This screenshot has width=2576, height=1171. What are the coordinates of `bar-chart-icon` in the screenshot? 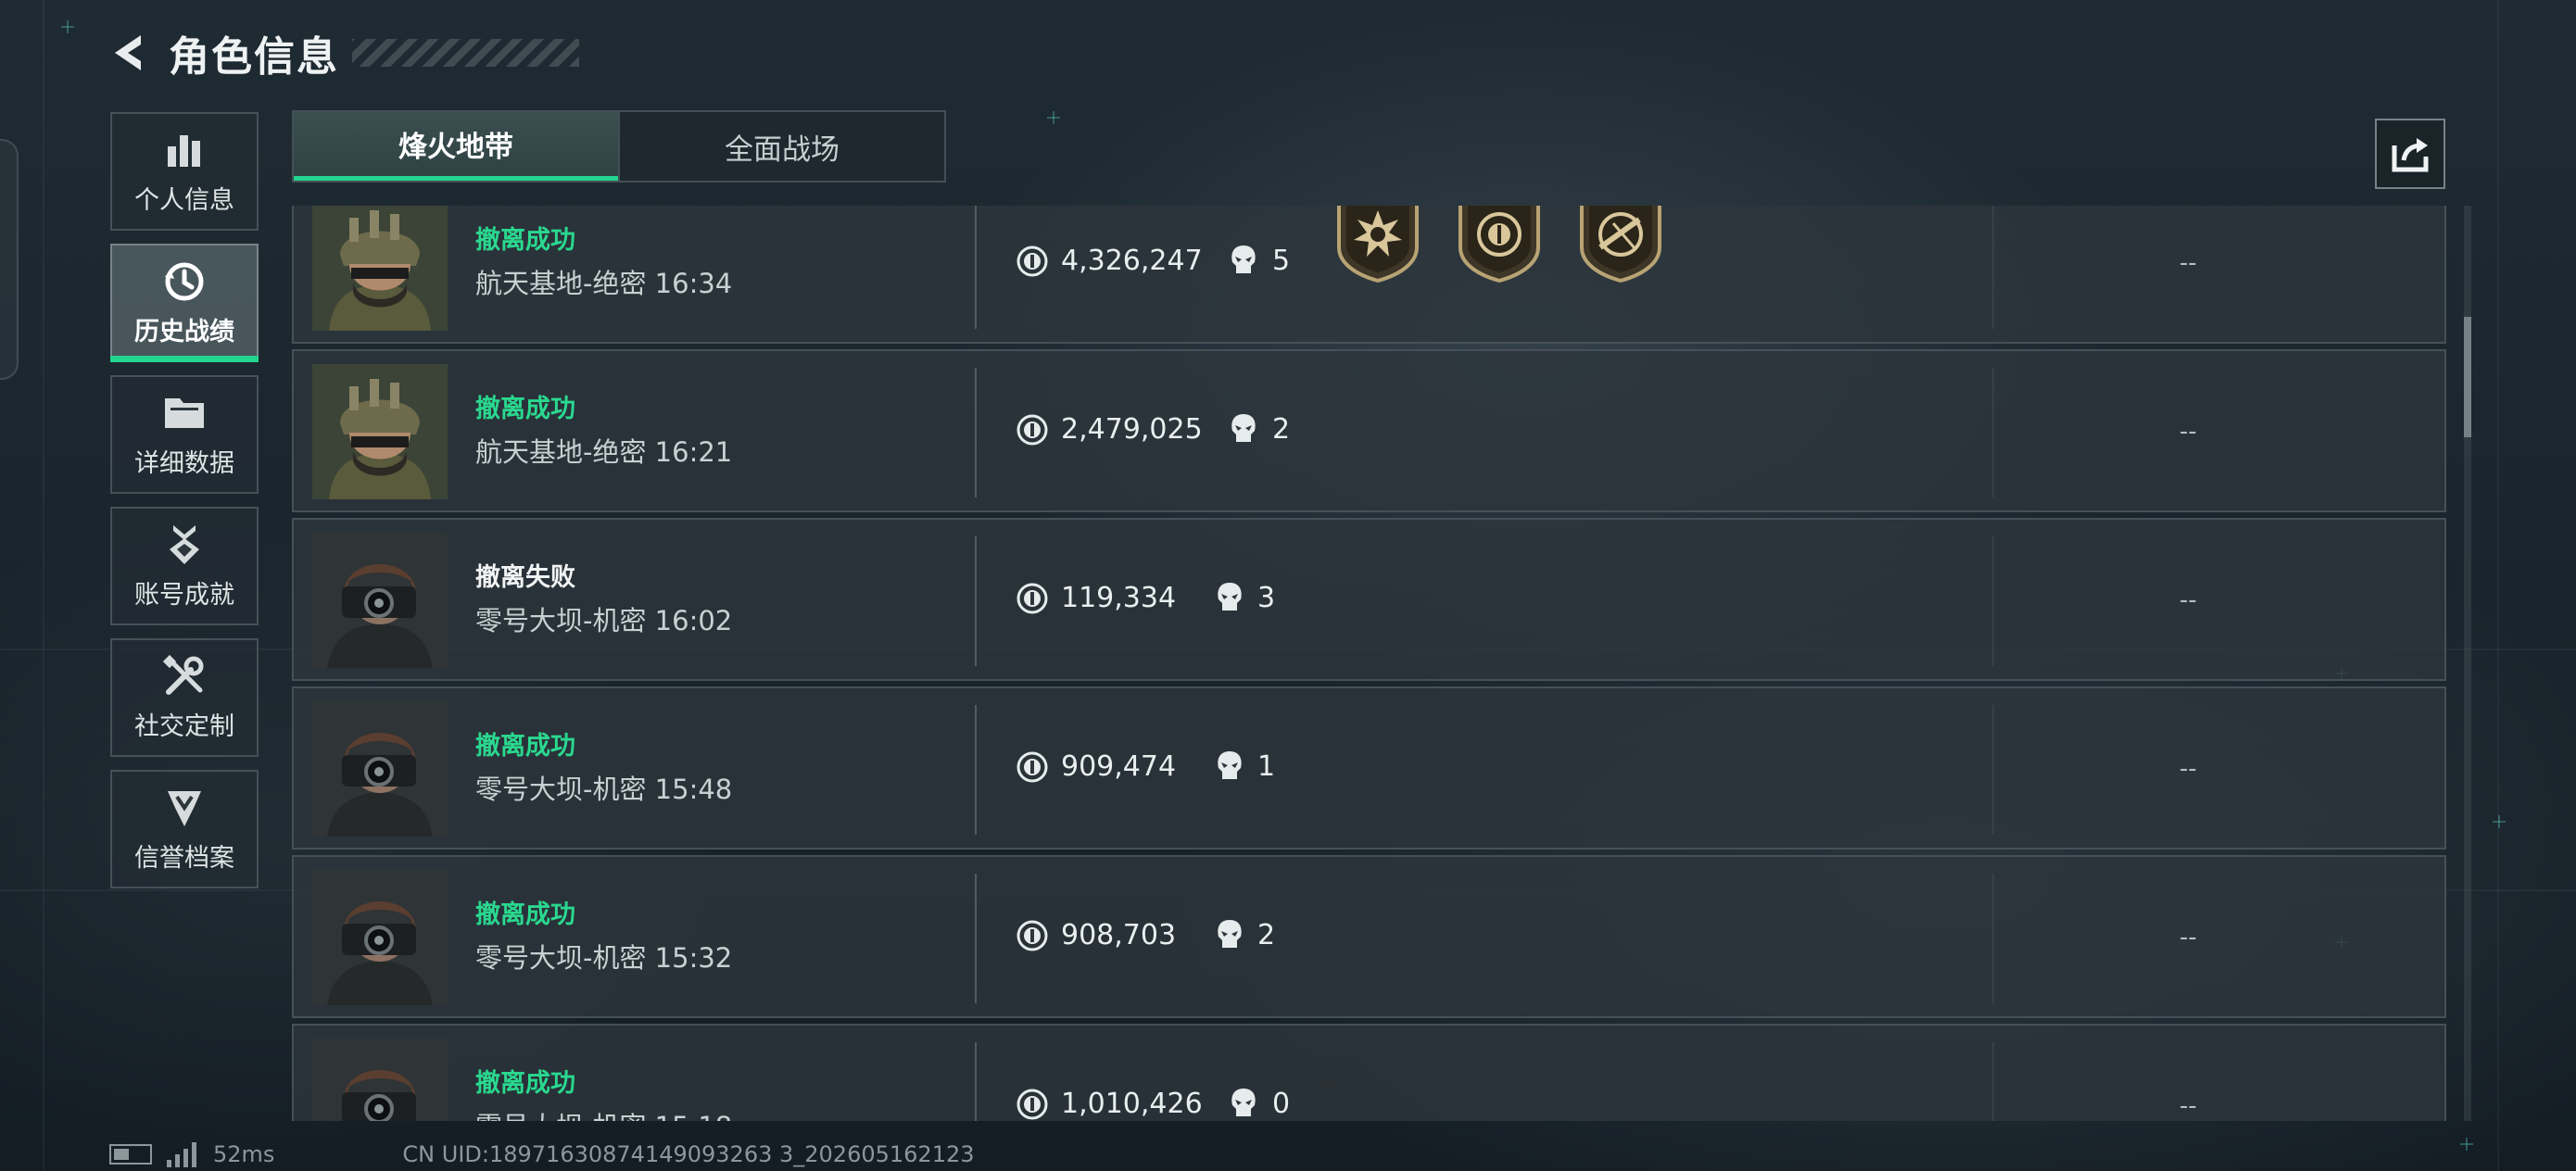 It's located at (184, 150).